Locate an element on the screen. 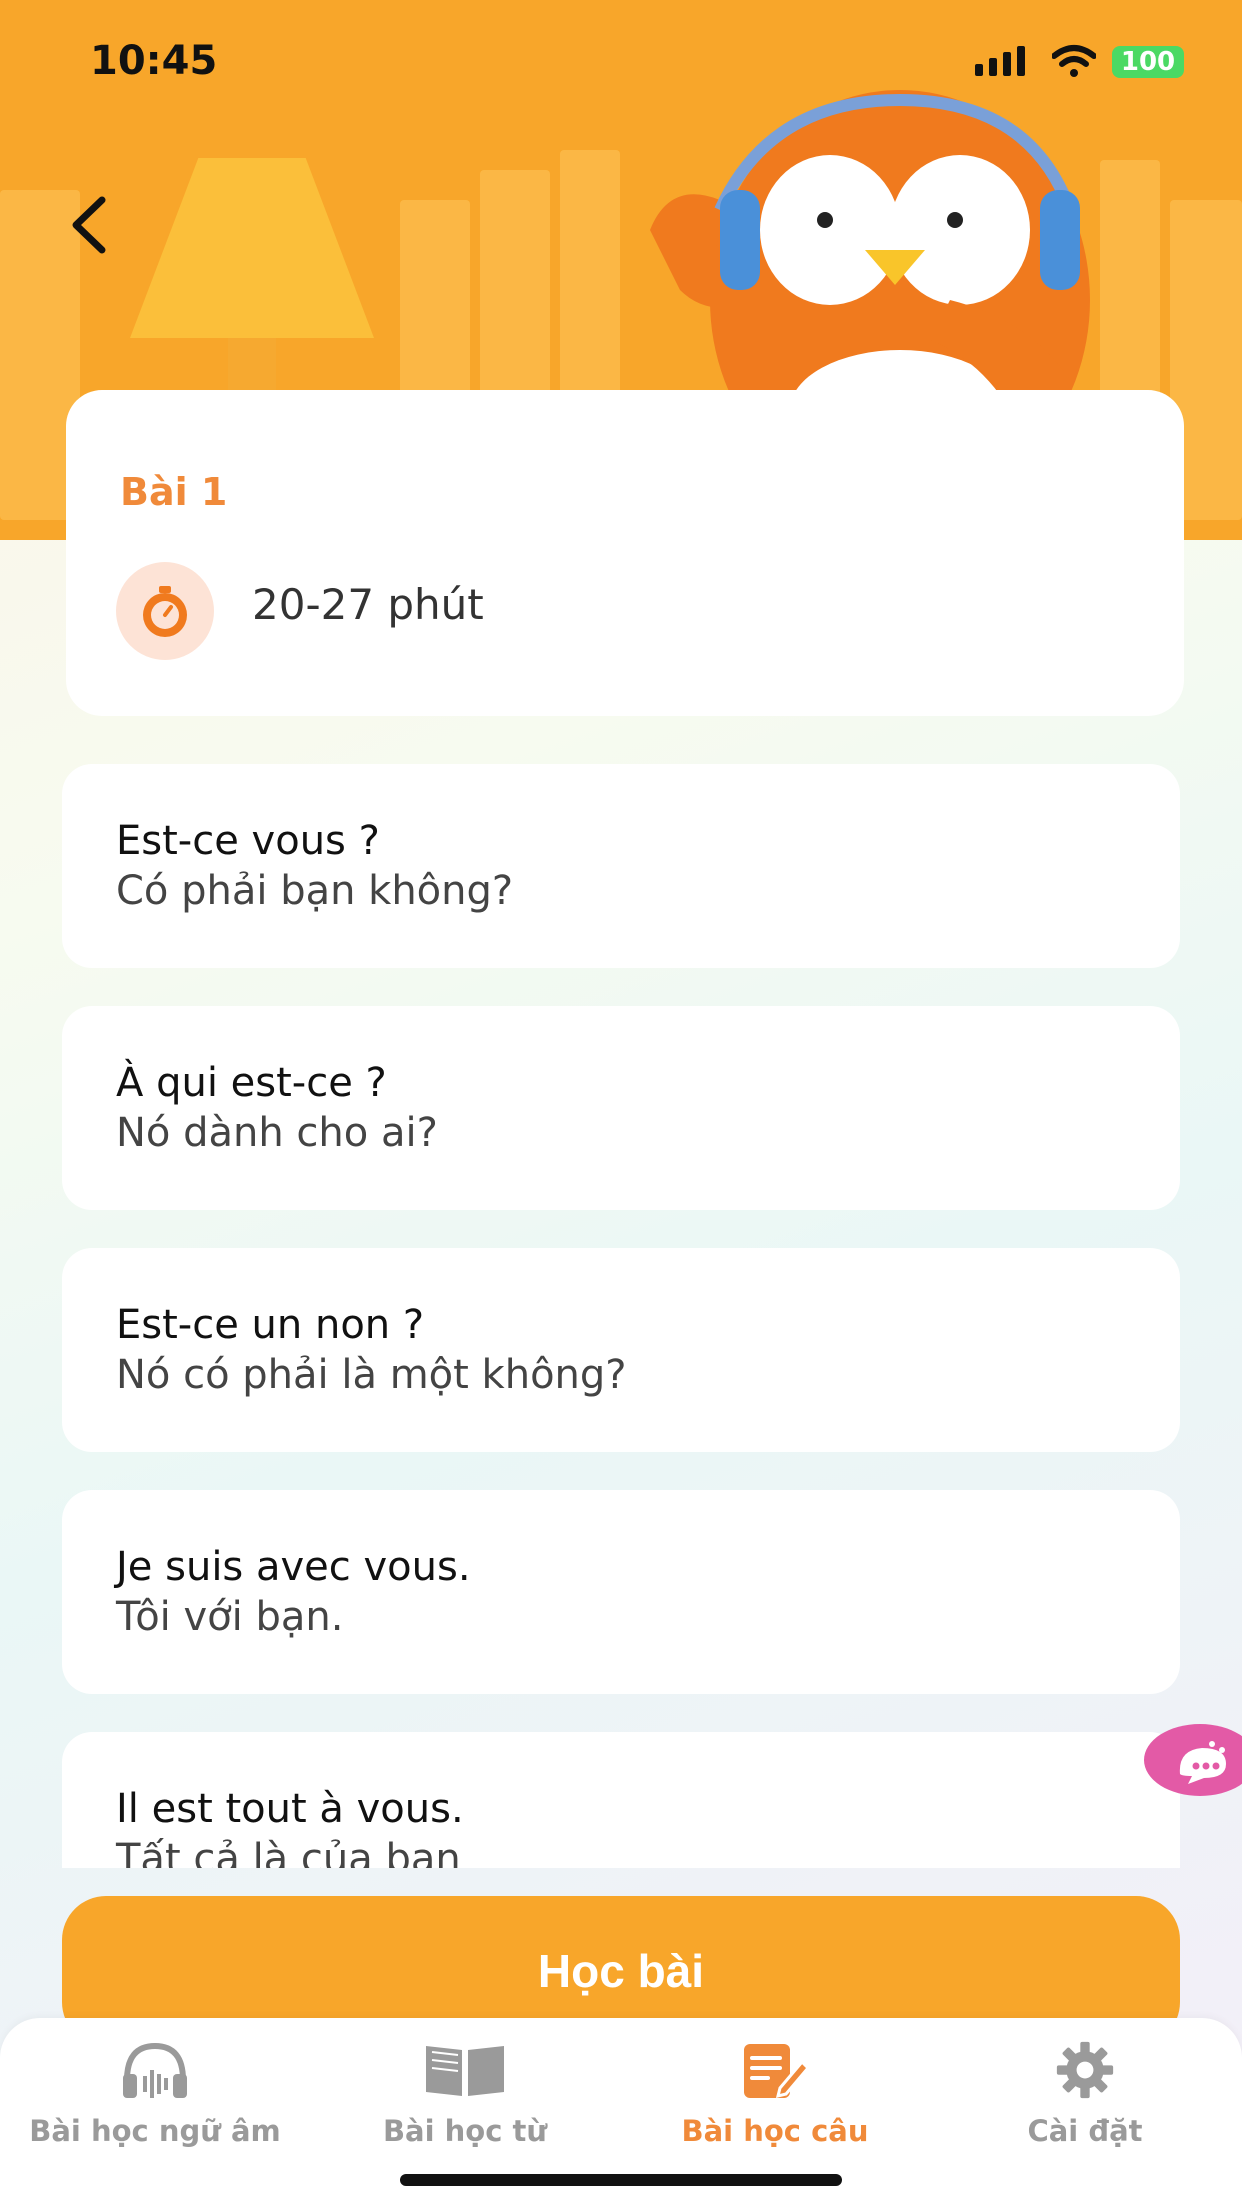 This screenshot has width=1242, height=2208. tab-sentences: Bài học câu is located at coordinates (775, 2101).